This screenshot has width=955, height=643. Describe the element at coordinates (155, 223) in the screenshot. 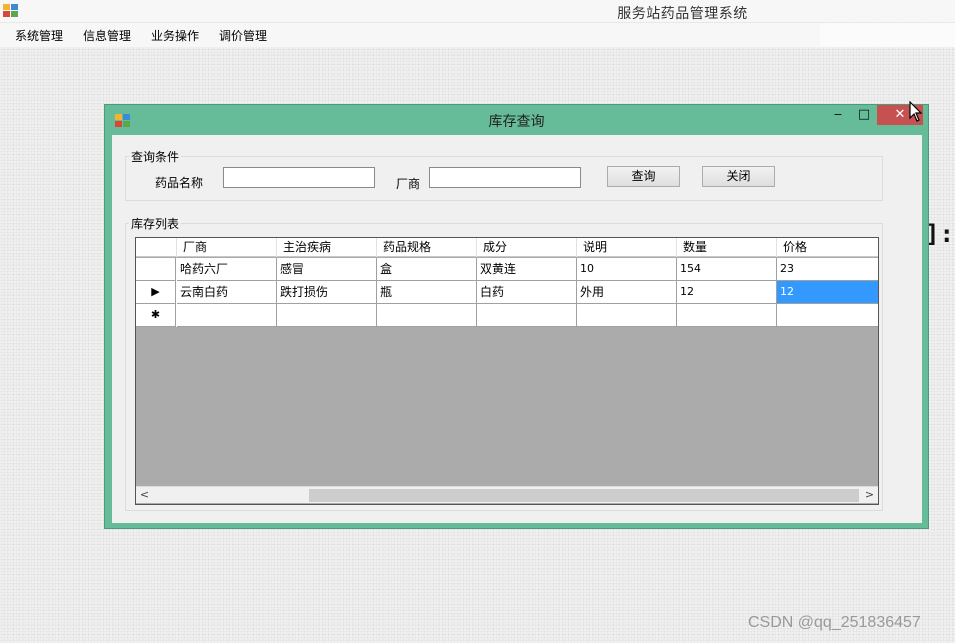

I see `inventory-list-legend: 库存列表` at that location.